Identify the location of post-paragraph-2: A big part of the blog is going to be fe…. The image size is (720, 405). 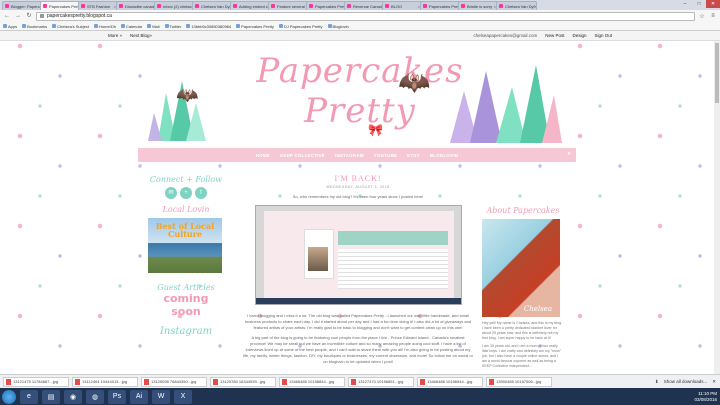
(358, 349).